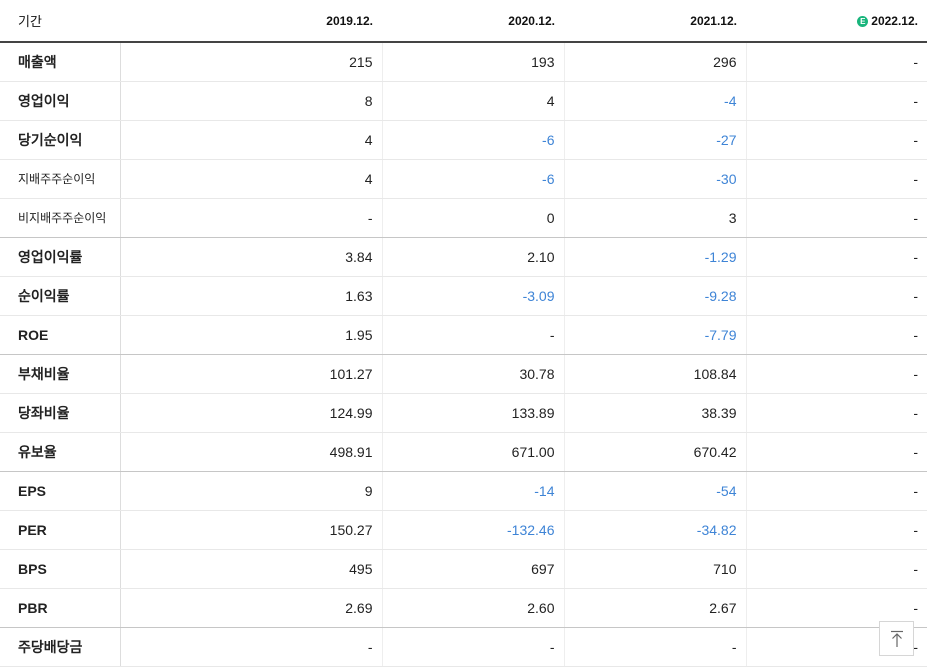  Describe the element at coordinates (655, 374) in the screenshot. I see `value-cell: 108.84` at that location.